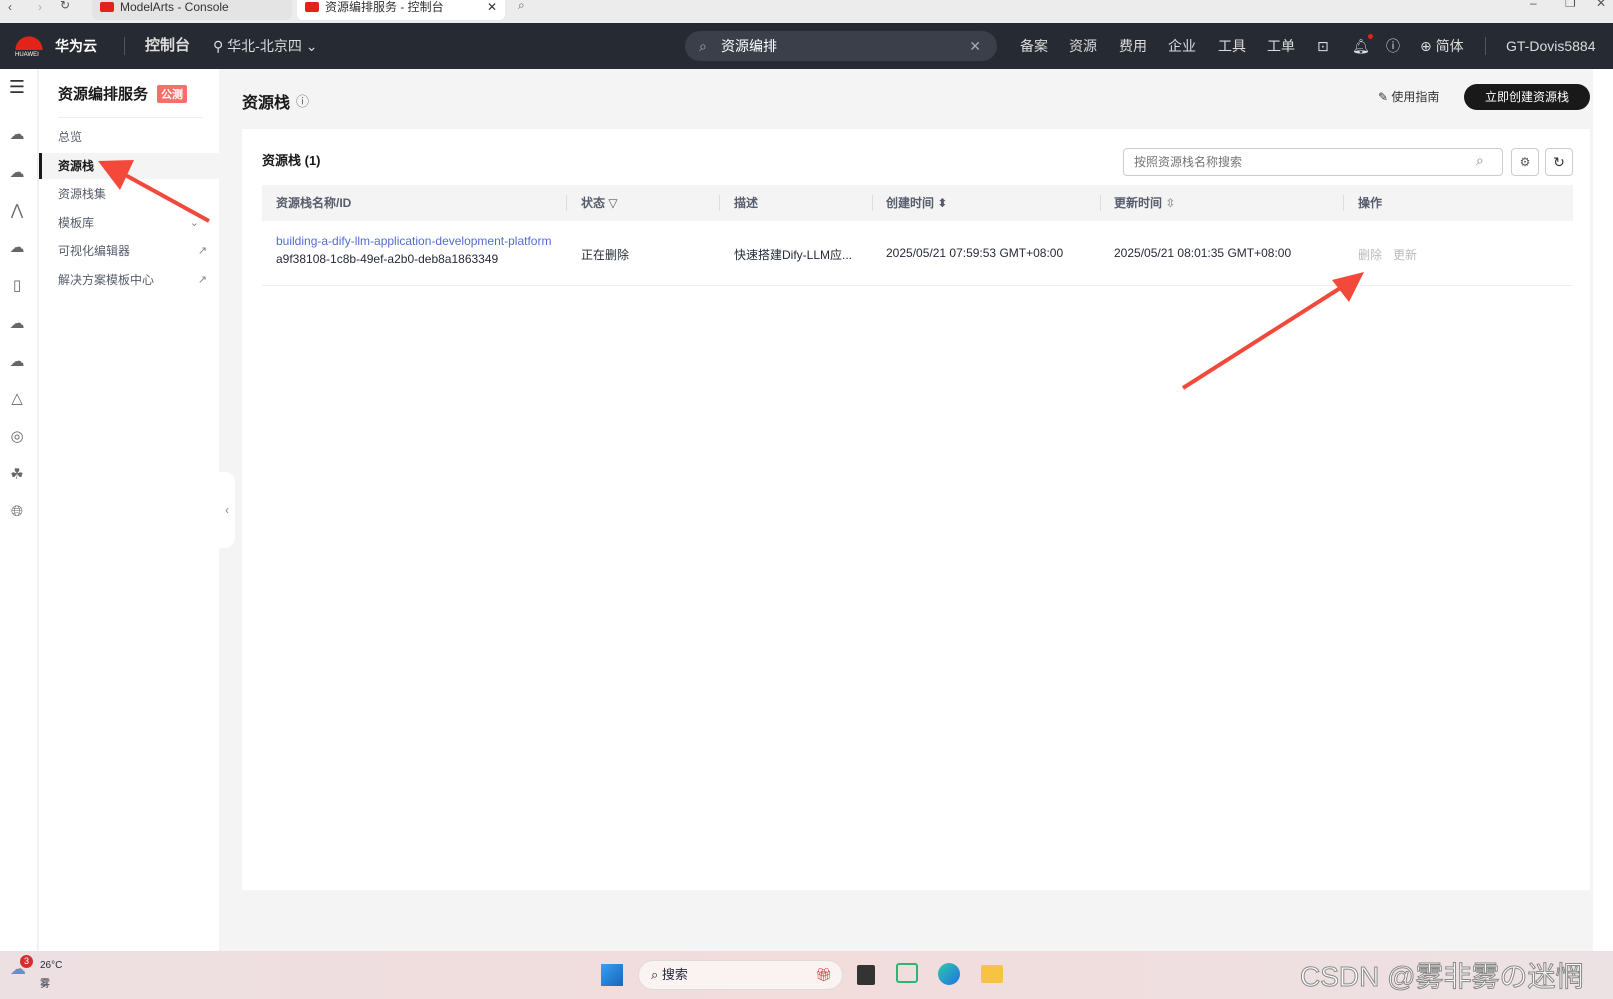  Describe the element at coordinates (1533, 5) in the screenshot. I see `minimize-icon: –` at that location.